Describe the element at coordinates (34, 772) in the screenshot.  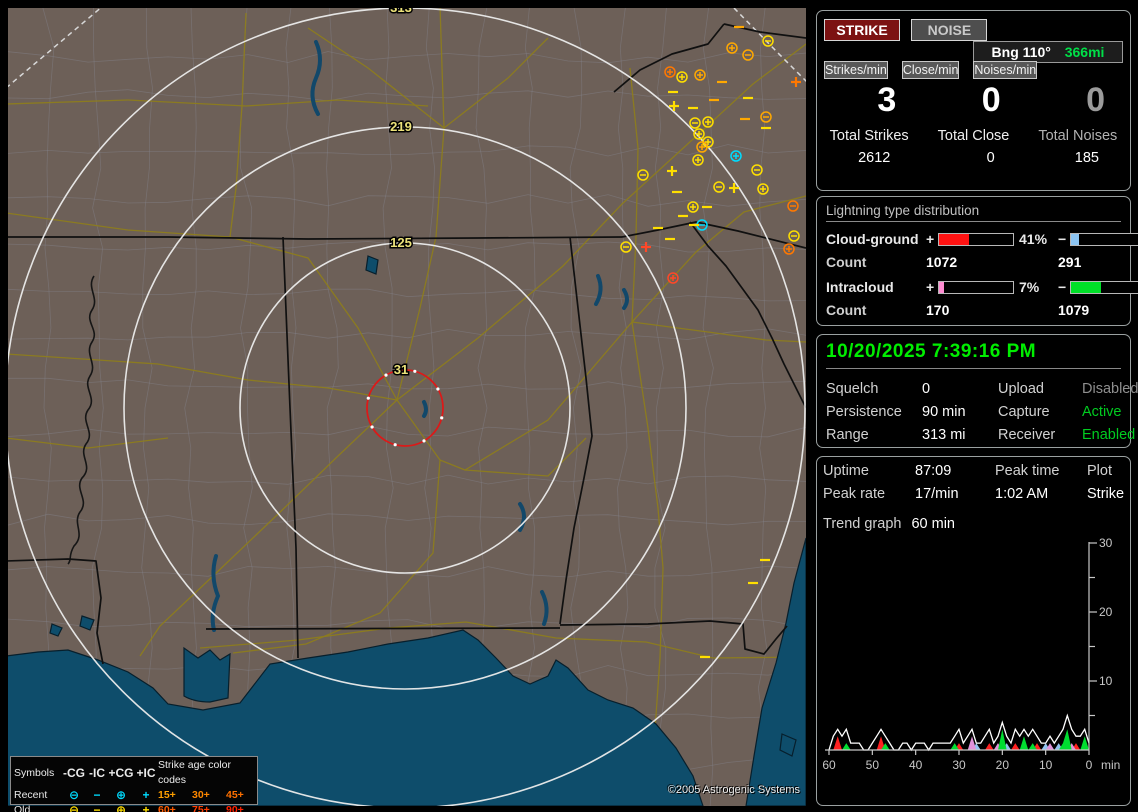
I see `legend-symbols-title: Symbols` at that location.